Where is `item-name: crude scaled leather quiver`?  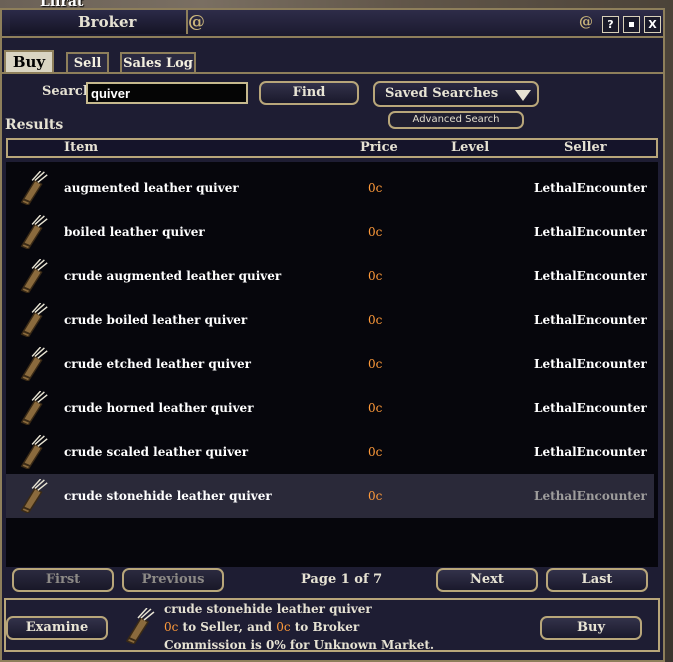
item-name: crude scaled leather quiver is located at coordinates (156, 452).